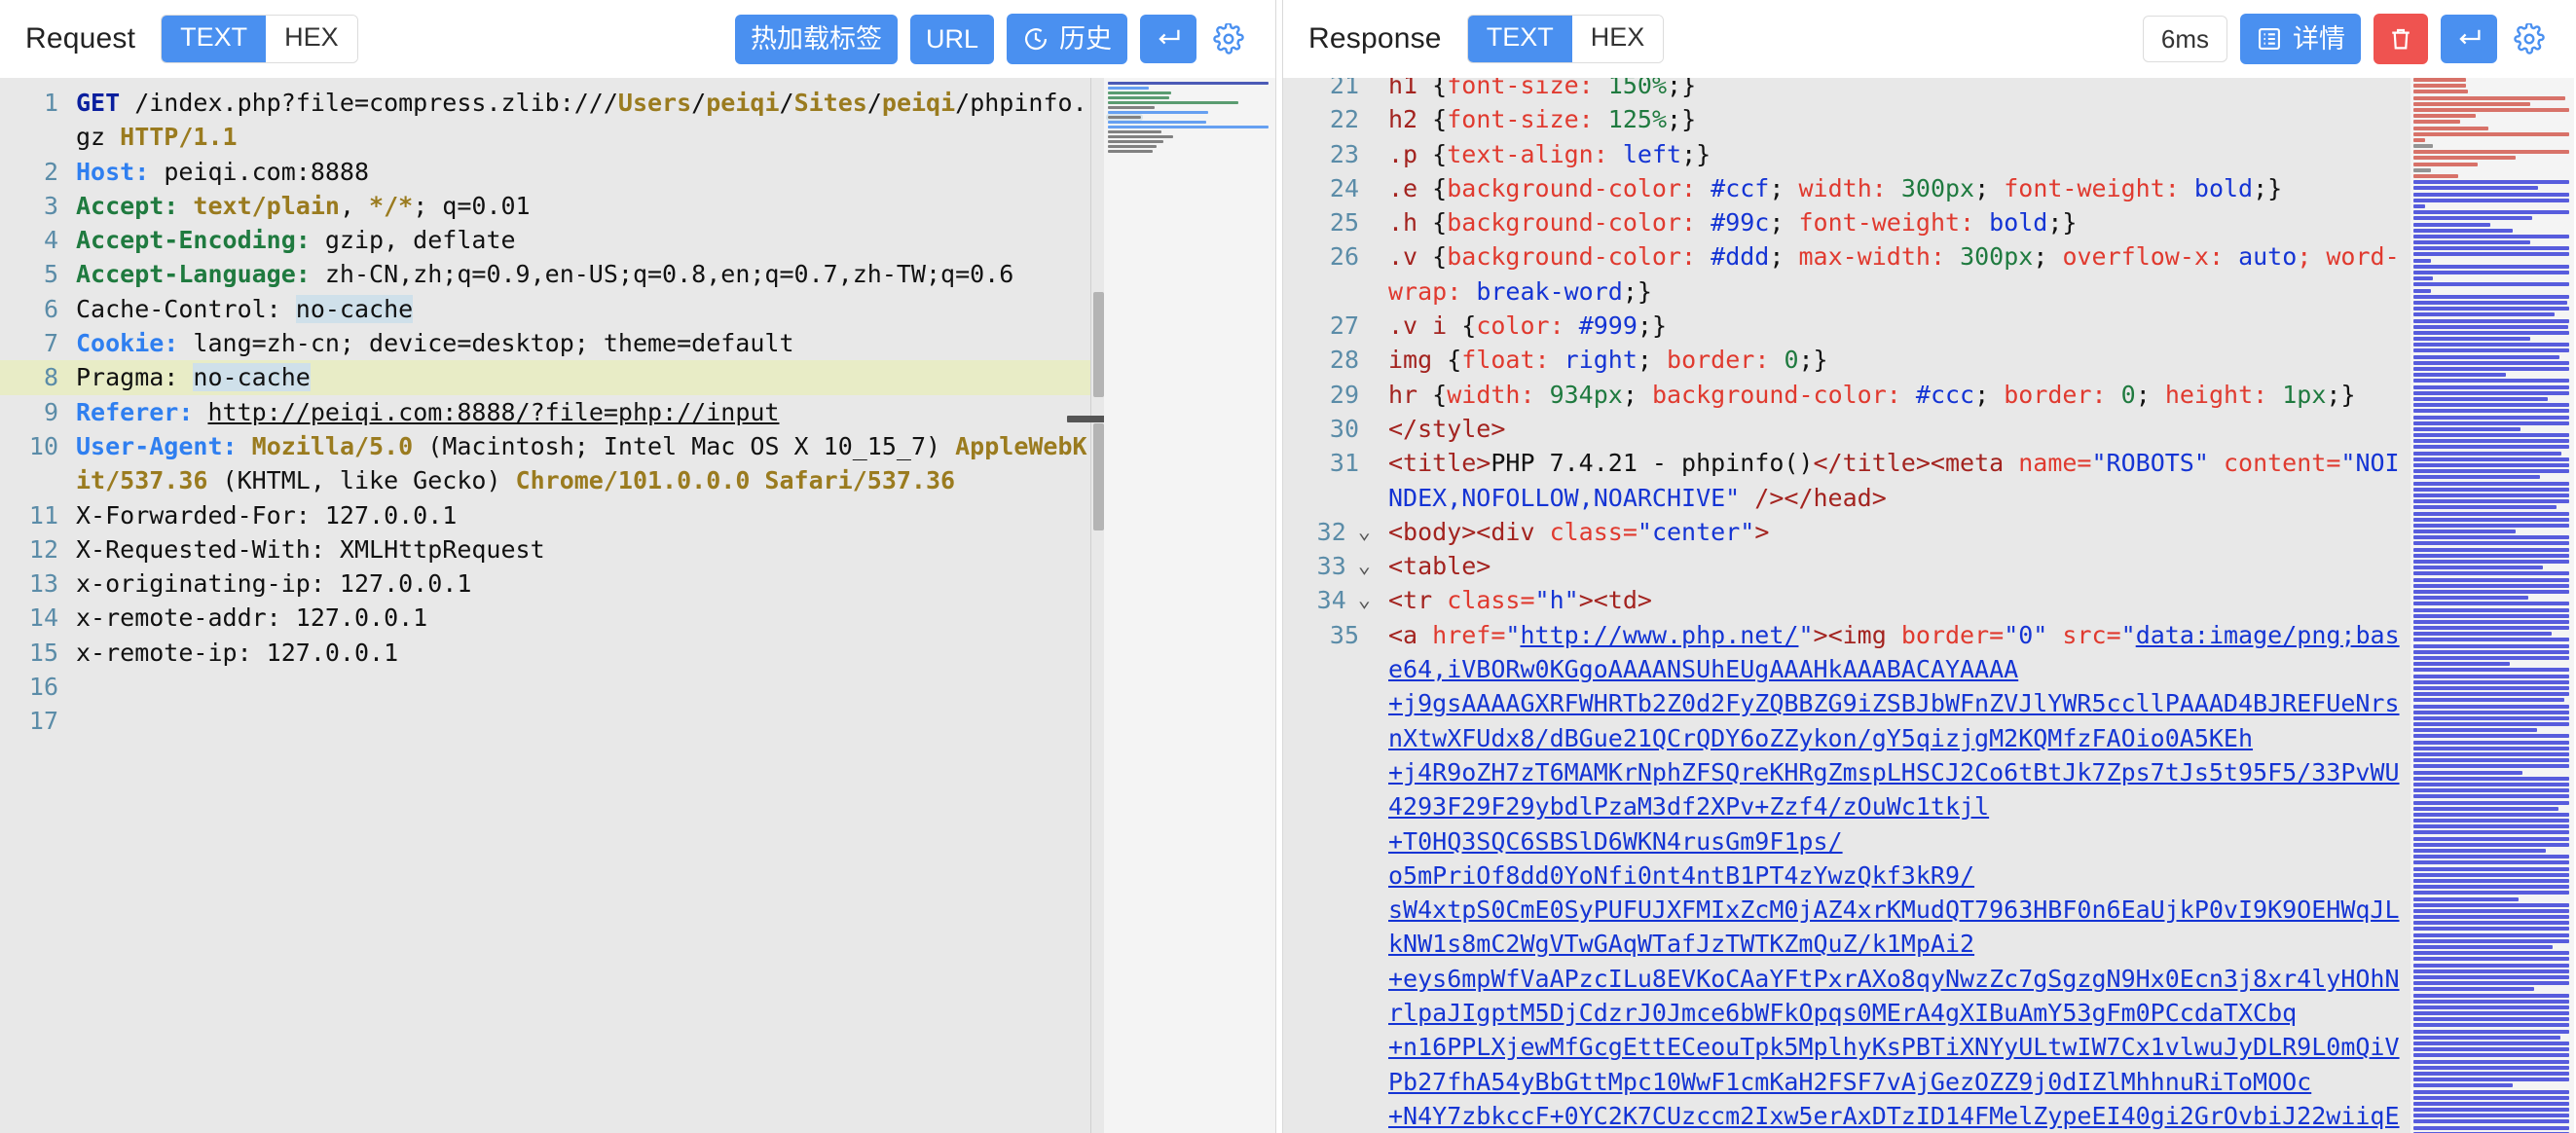 Image resolution: width=2576 pixels, height=1133 pixels. I want to click on line-number: 9, so click(50, 411).